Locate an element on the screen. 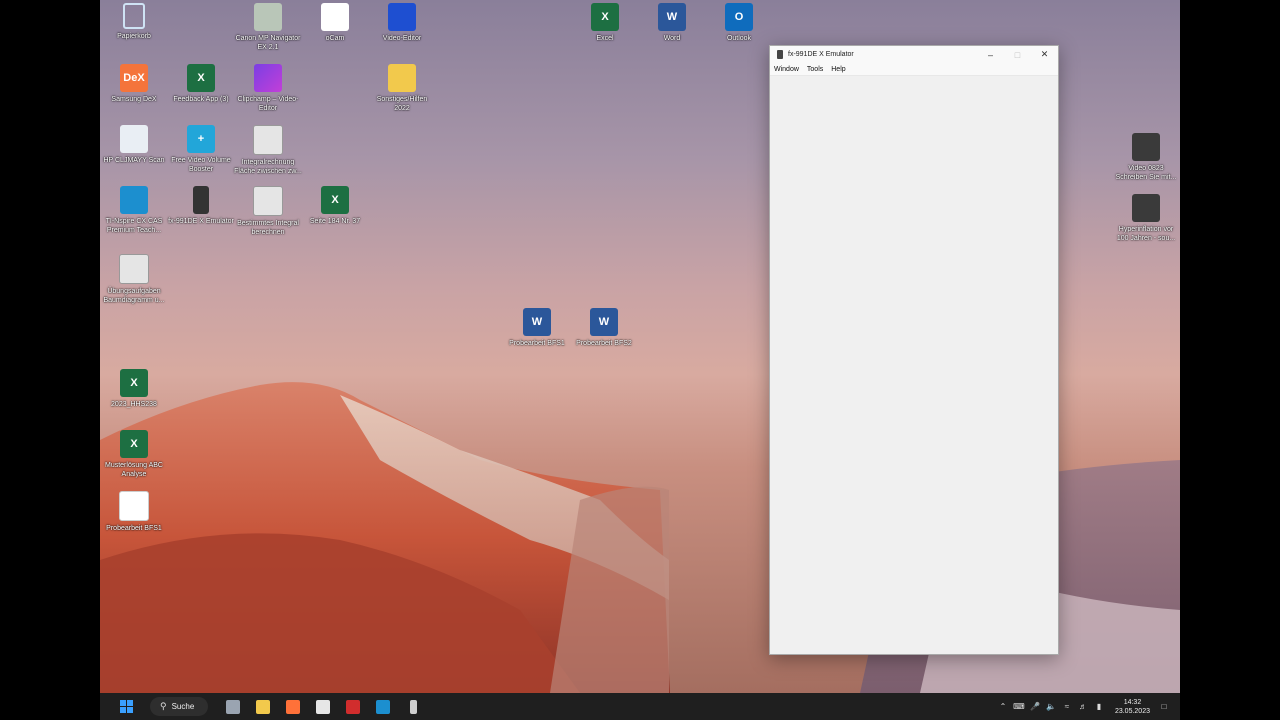 This screenshot has height=720, width=1280. desktop-icon: Bestimmtes Integral berechnen is located at coordinates (268, 211).